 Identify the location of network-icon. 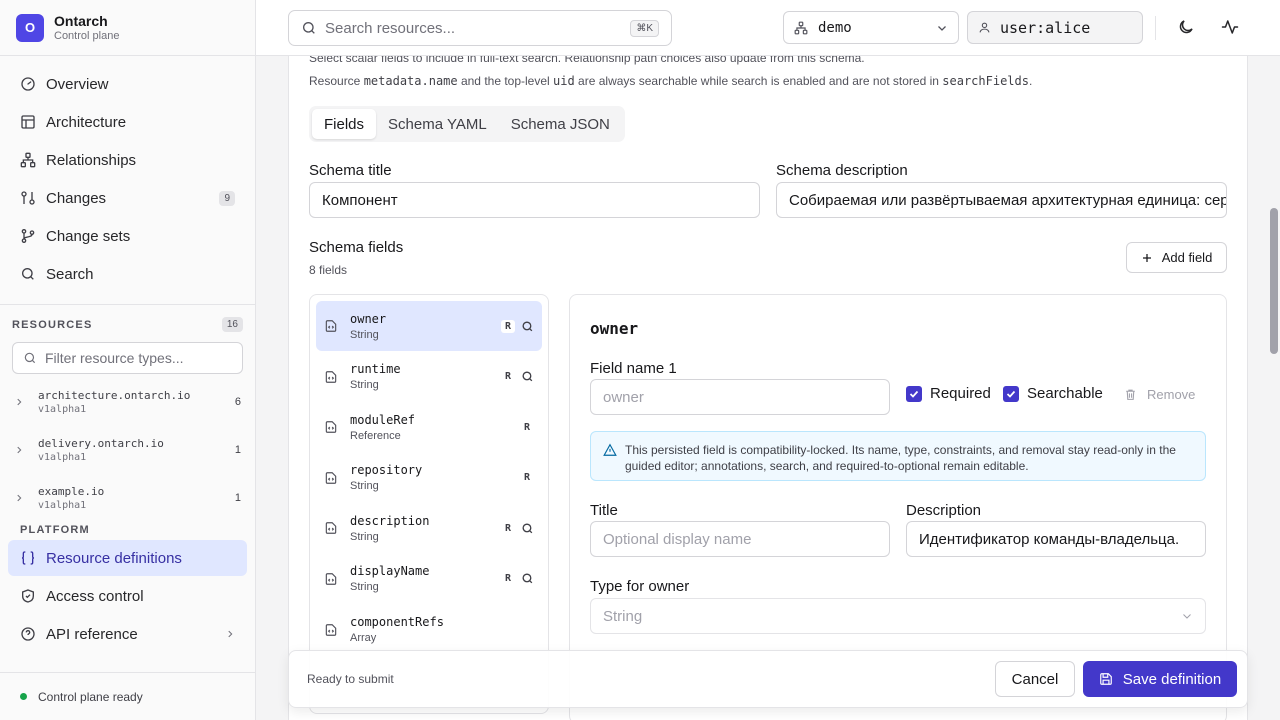
(28, 160).